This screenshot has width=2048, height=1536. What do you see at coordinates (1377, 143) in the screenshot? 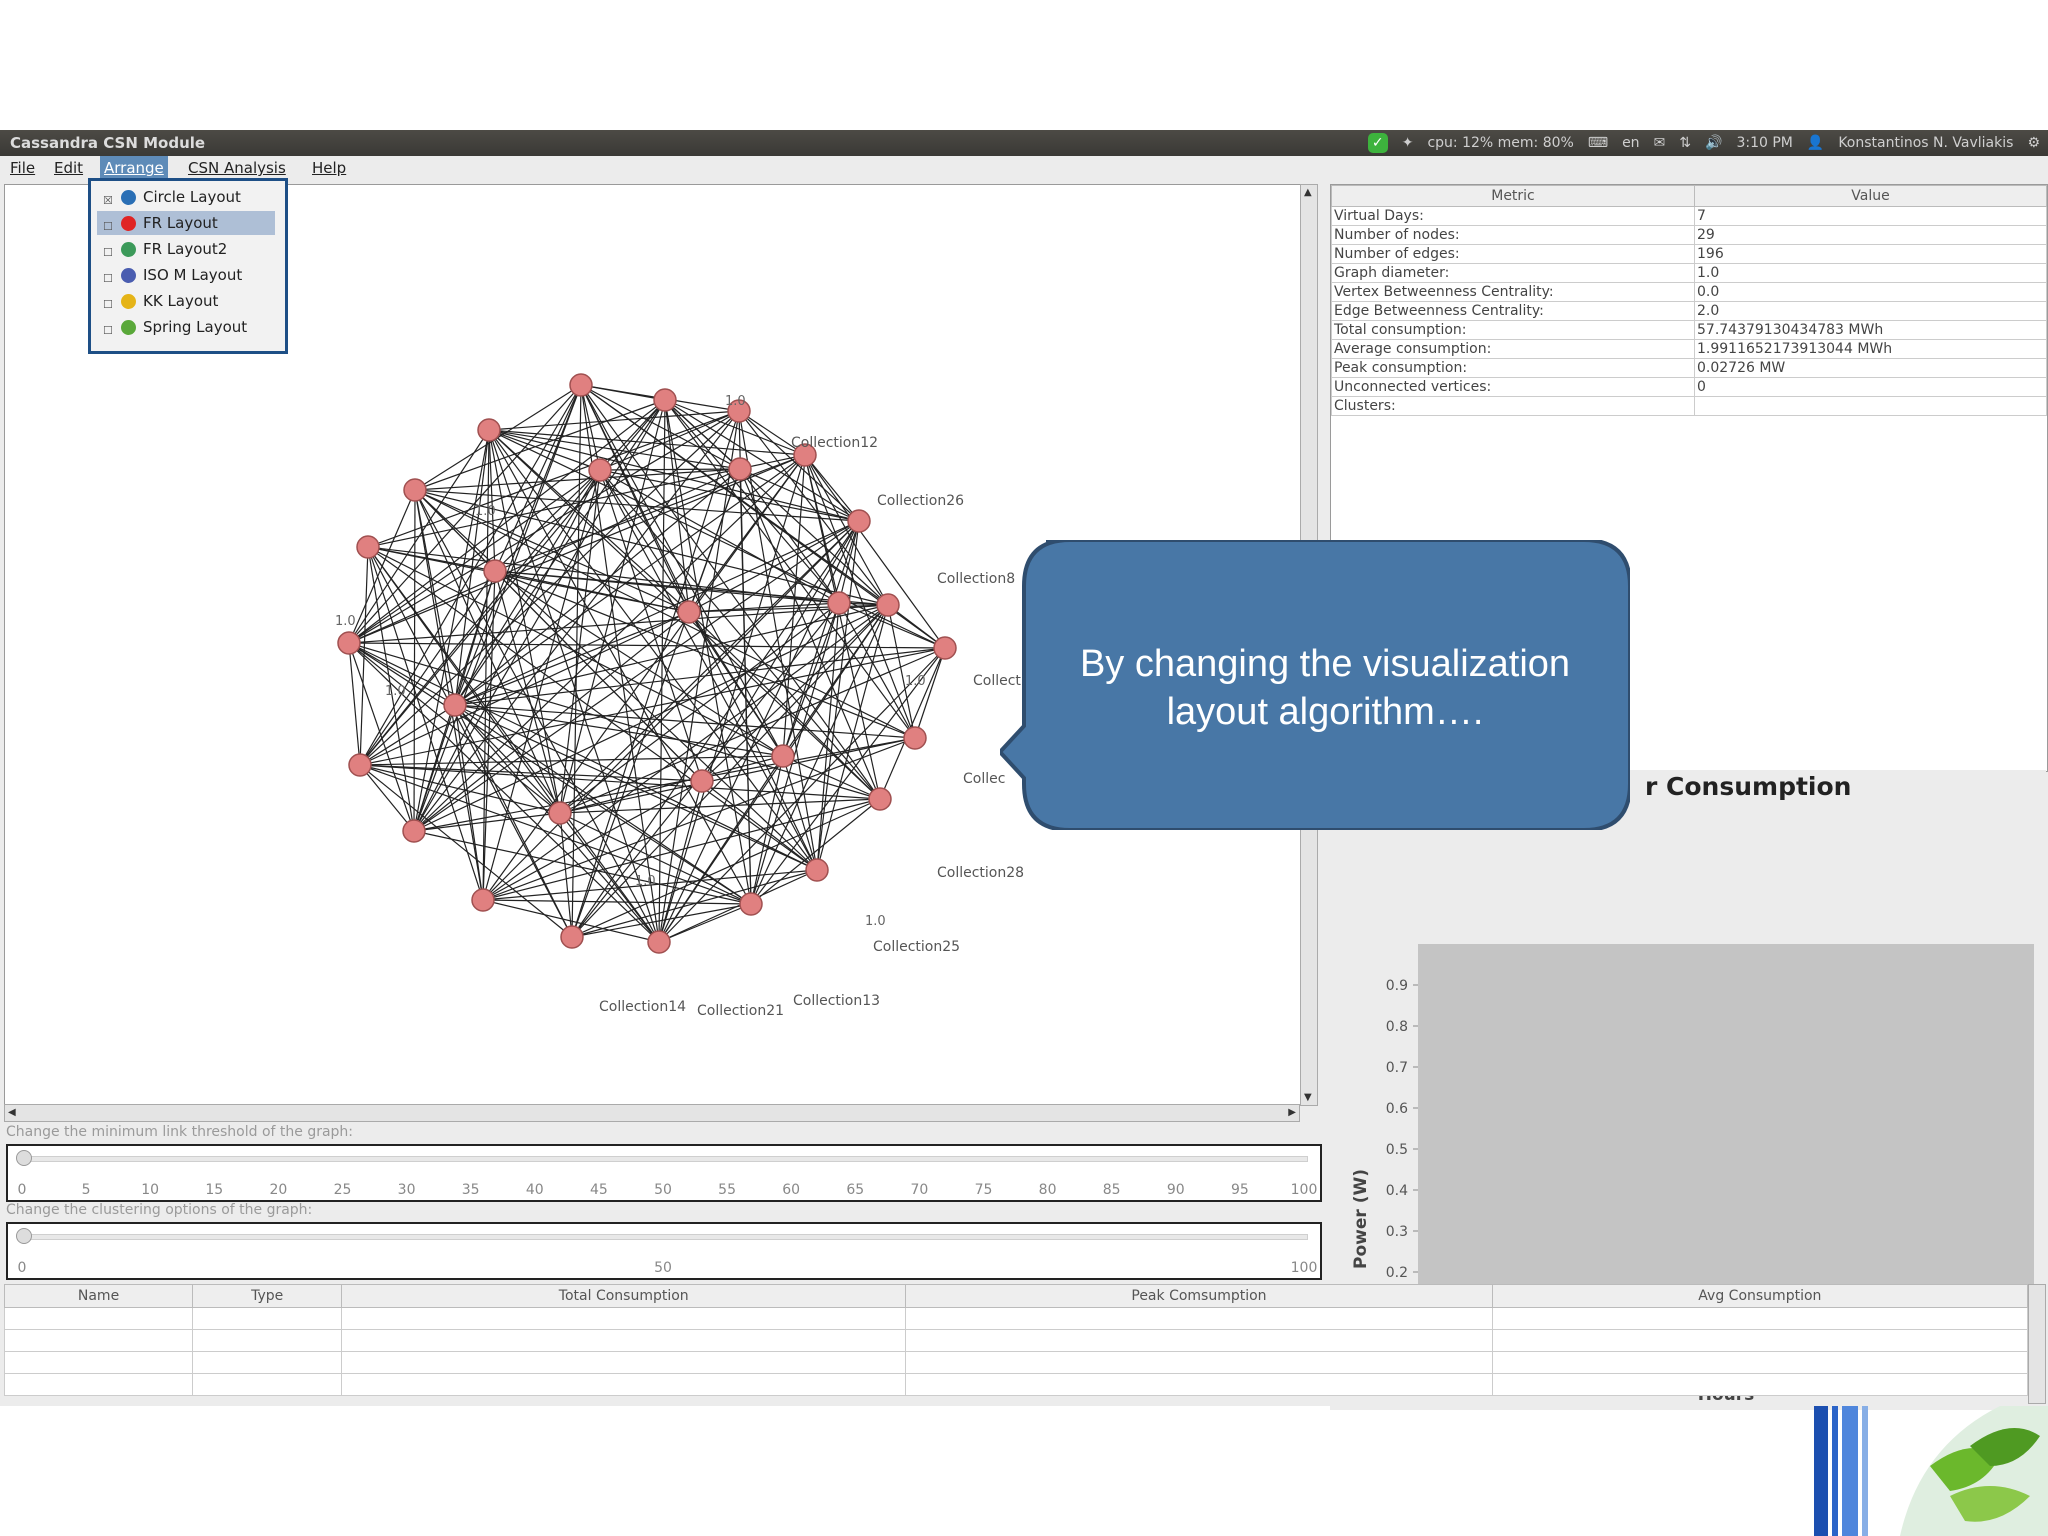
I see `update-ok-icon: ✓` at bounding box center [1377, 143].